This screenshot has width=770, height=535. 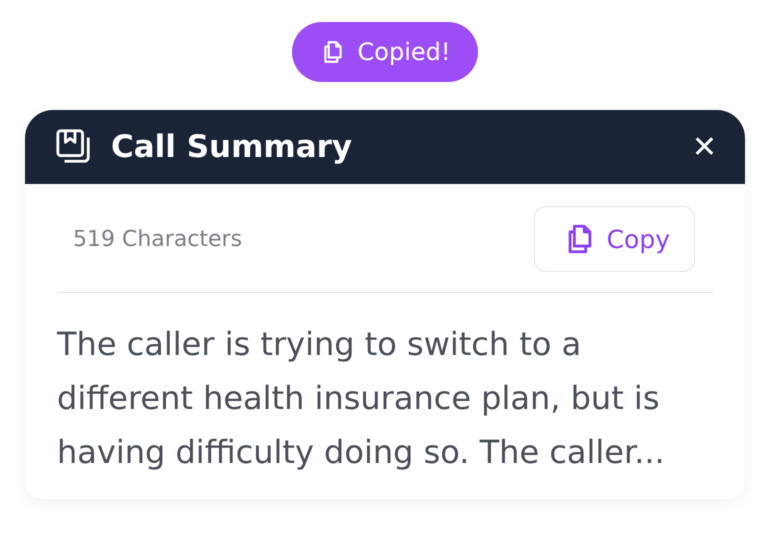 I want to click on copy-button: Copy, so click(x=614, y=239).